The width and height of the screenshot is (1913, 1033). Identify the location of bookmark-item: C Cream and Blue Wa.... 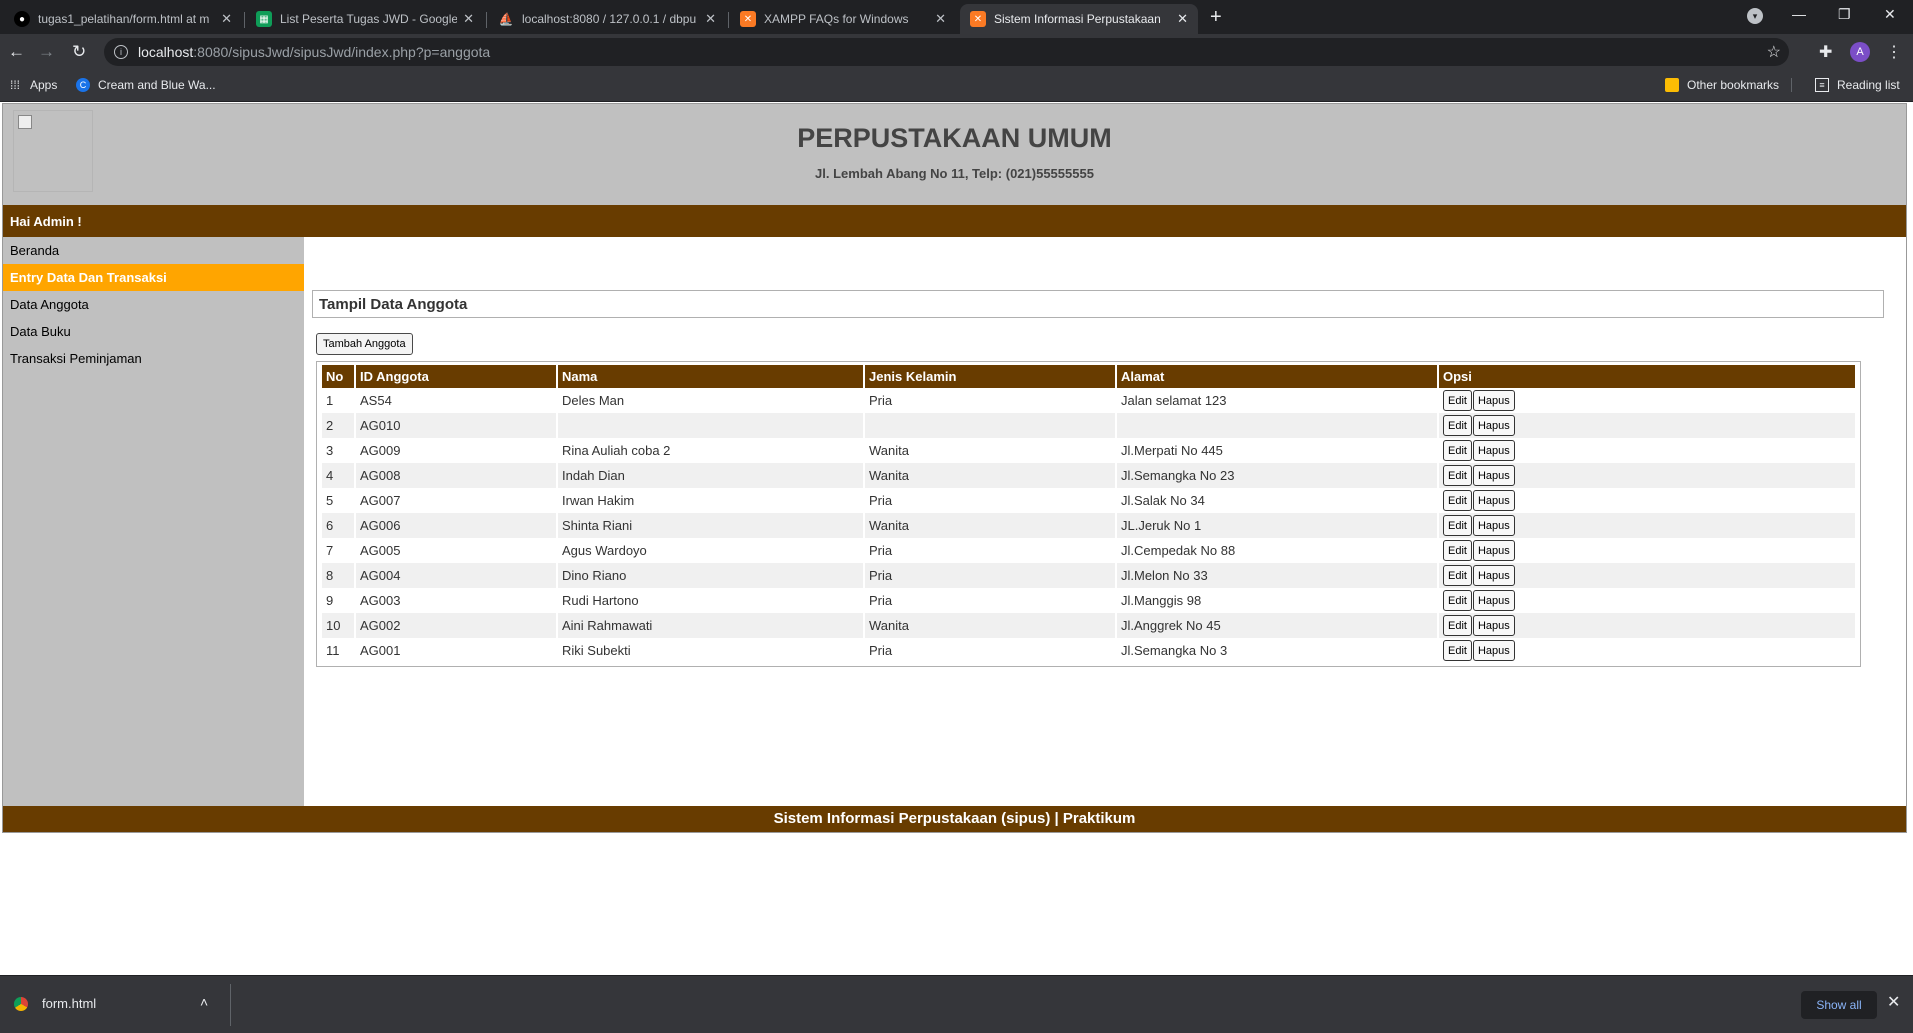
(146, 85).